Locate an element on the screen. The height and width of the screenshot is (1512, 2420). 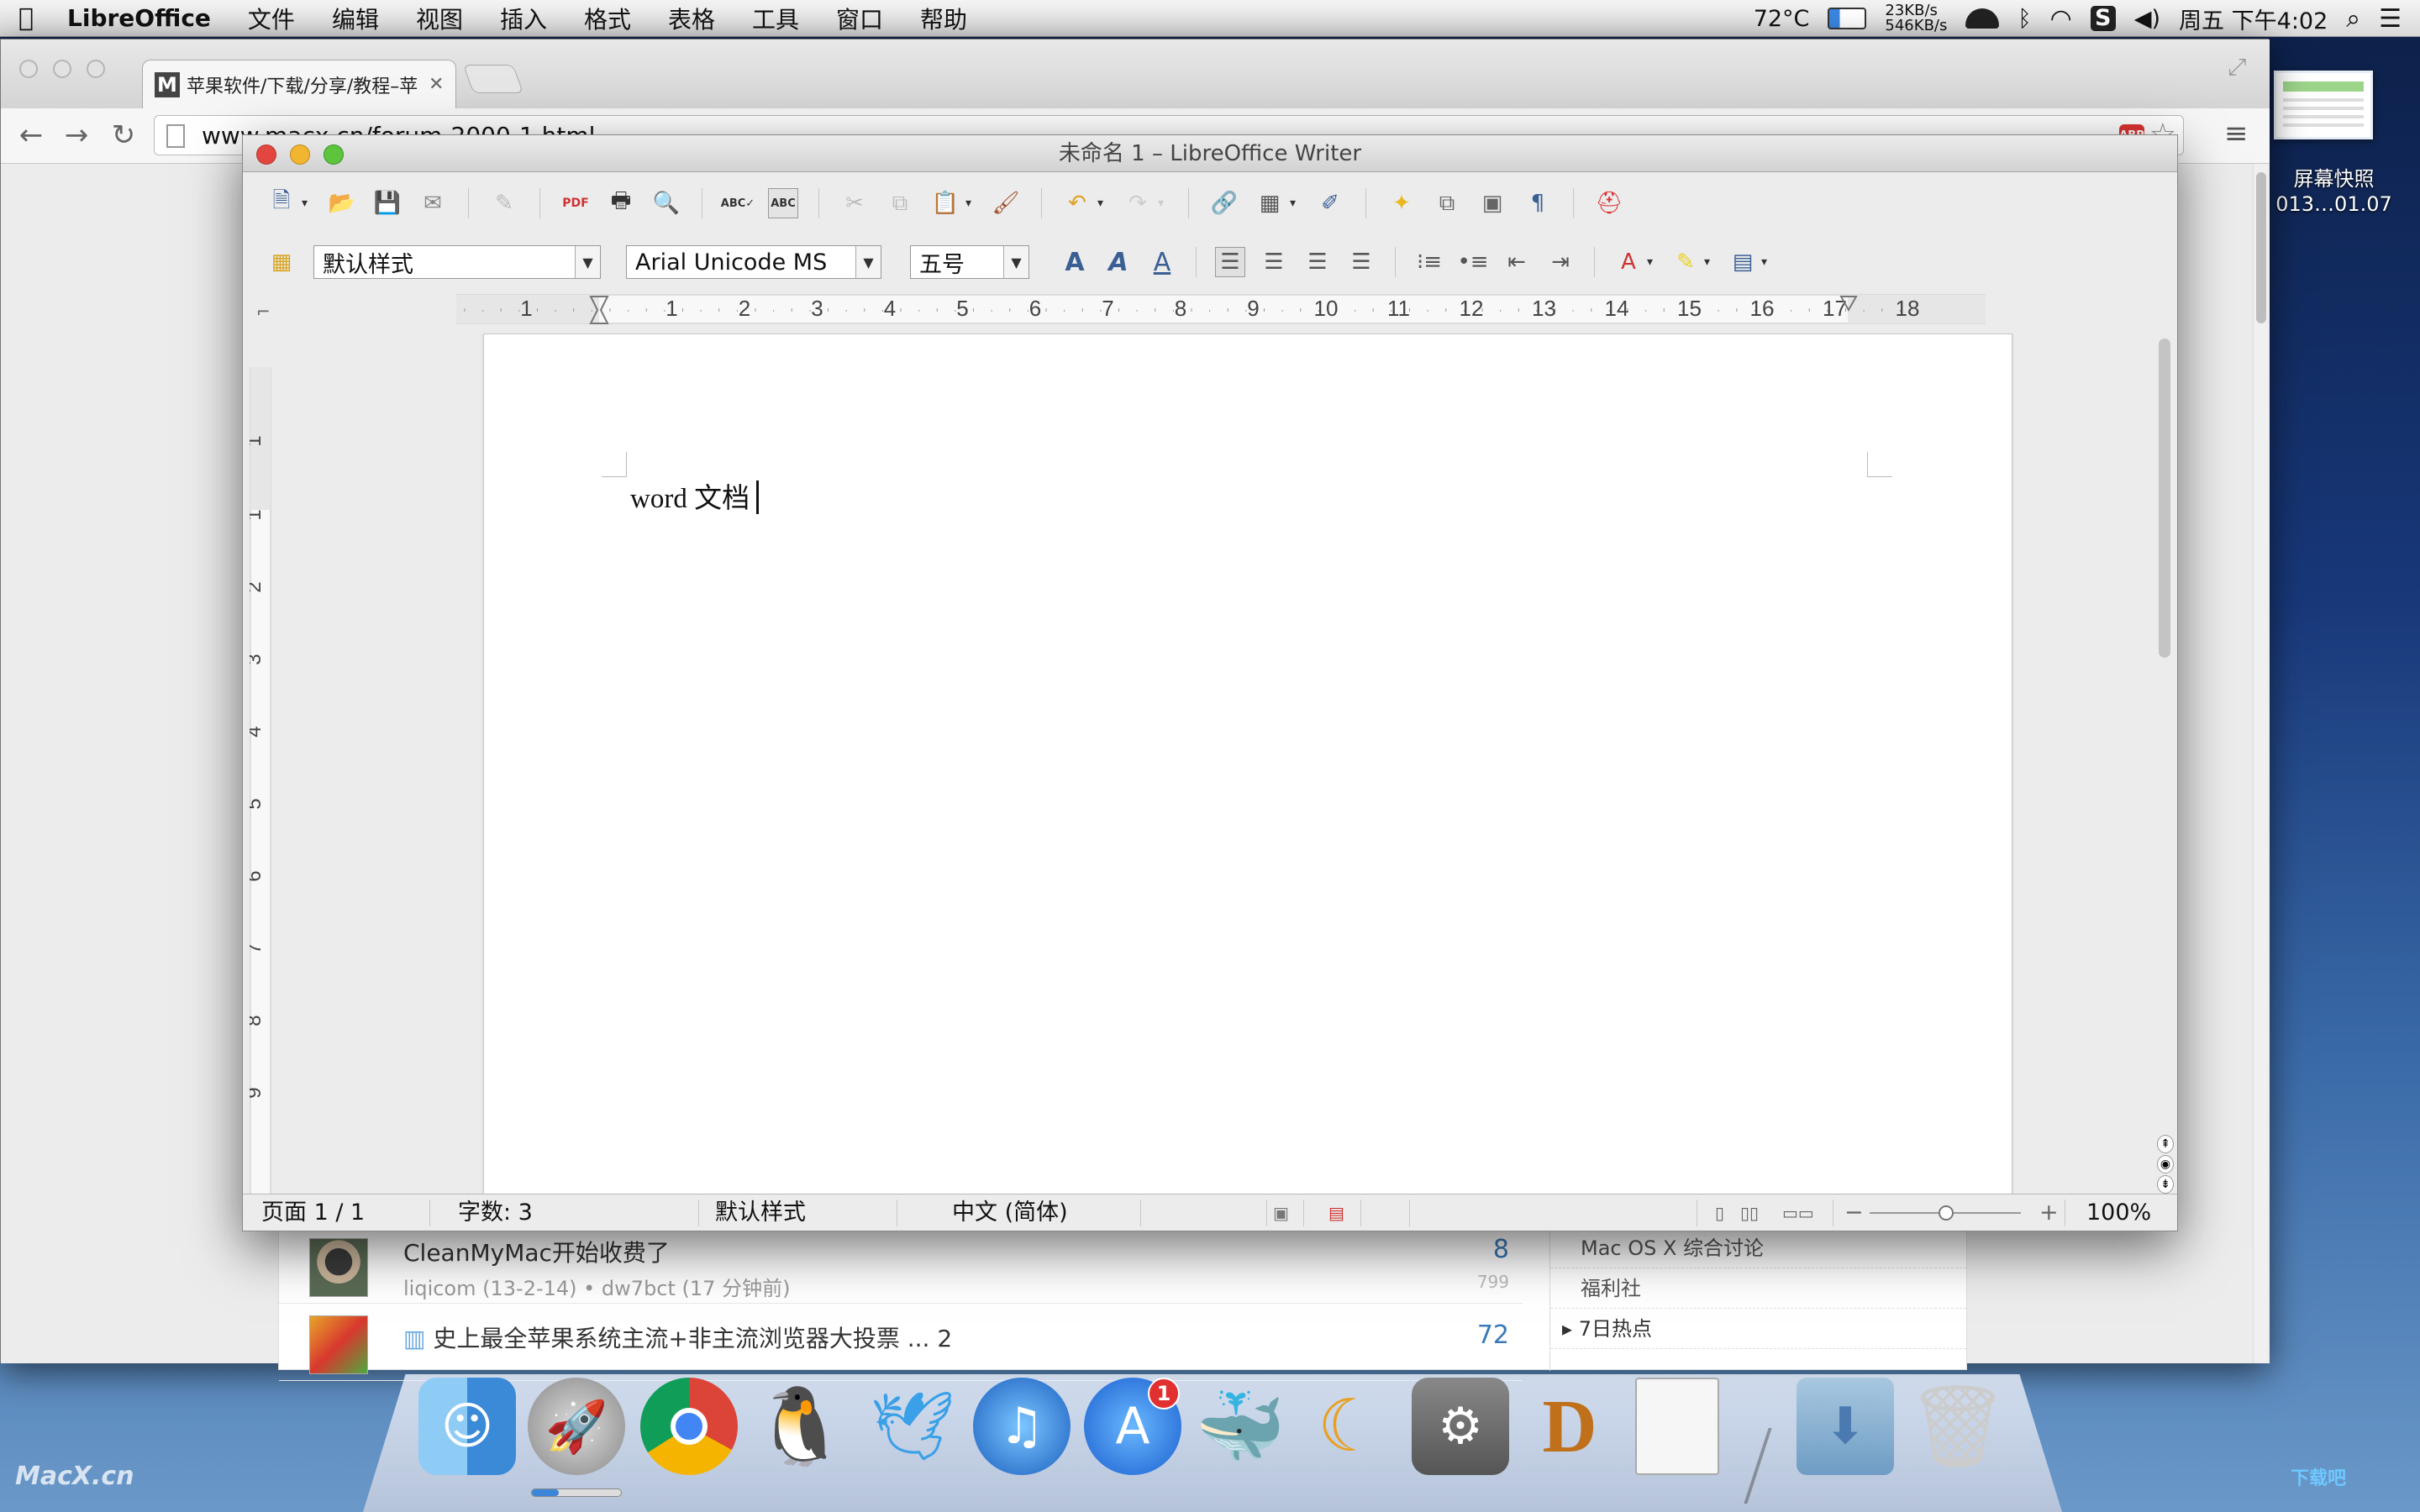
hat-icon is located at coordinates (1983, 18).